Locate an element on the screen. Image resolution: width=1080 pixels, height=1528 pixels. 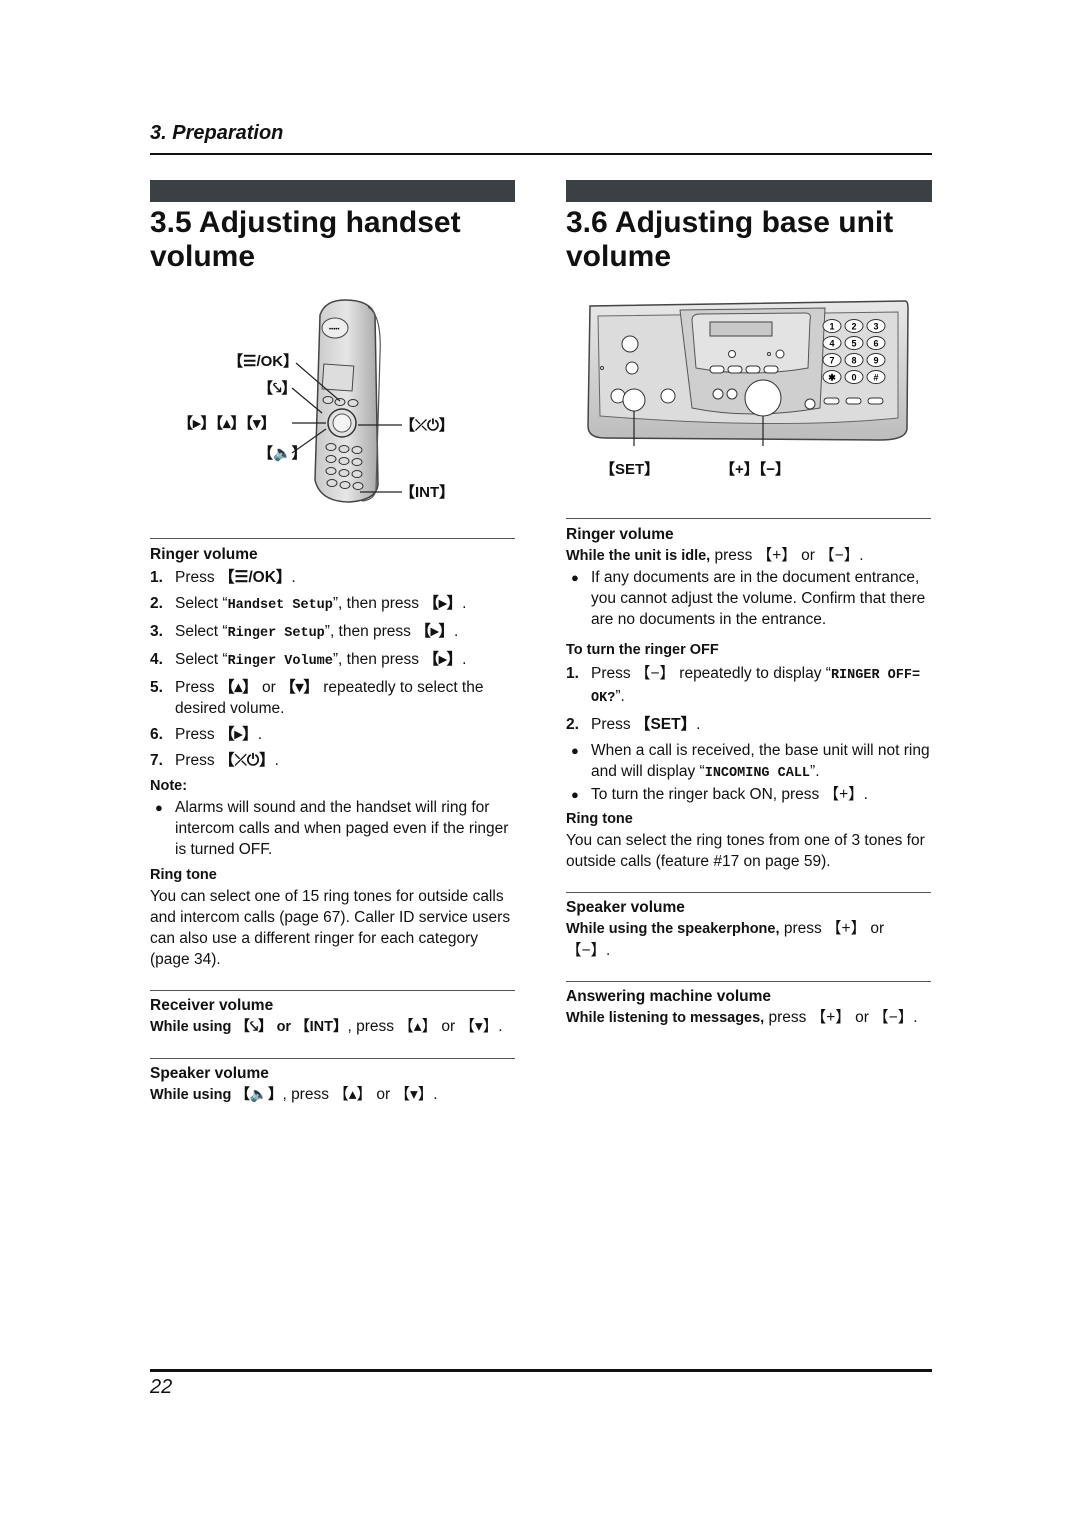
keypad-key-label: 7 is located at coordinates (831, 361).